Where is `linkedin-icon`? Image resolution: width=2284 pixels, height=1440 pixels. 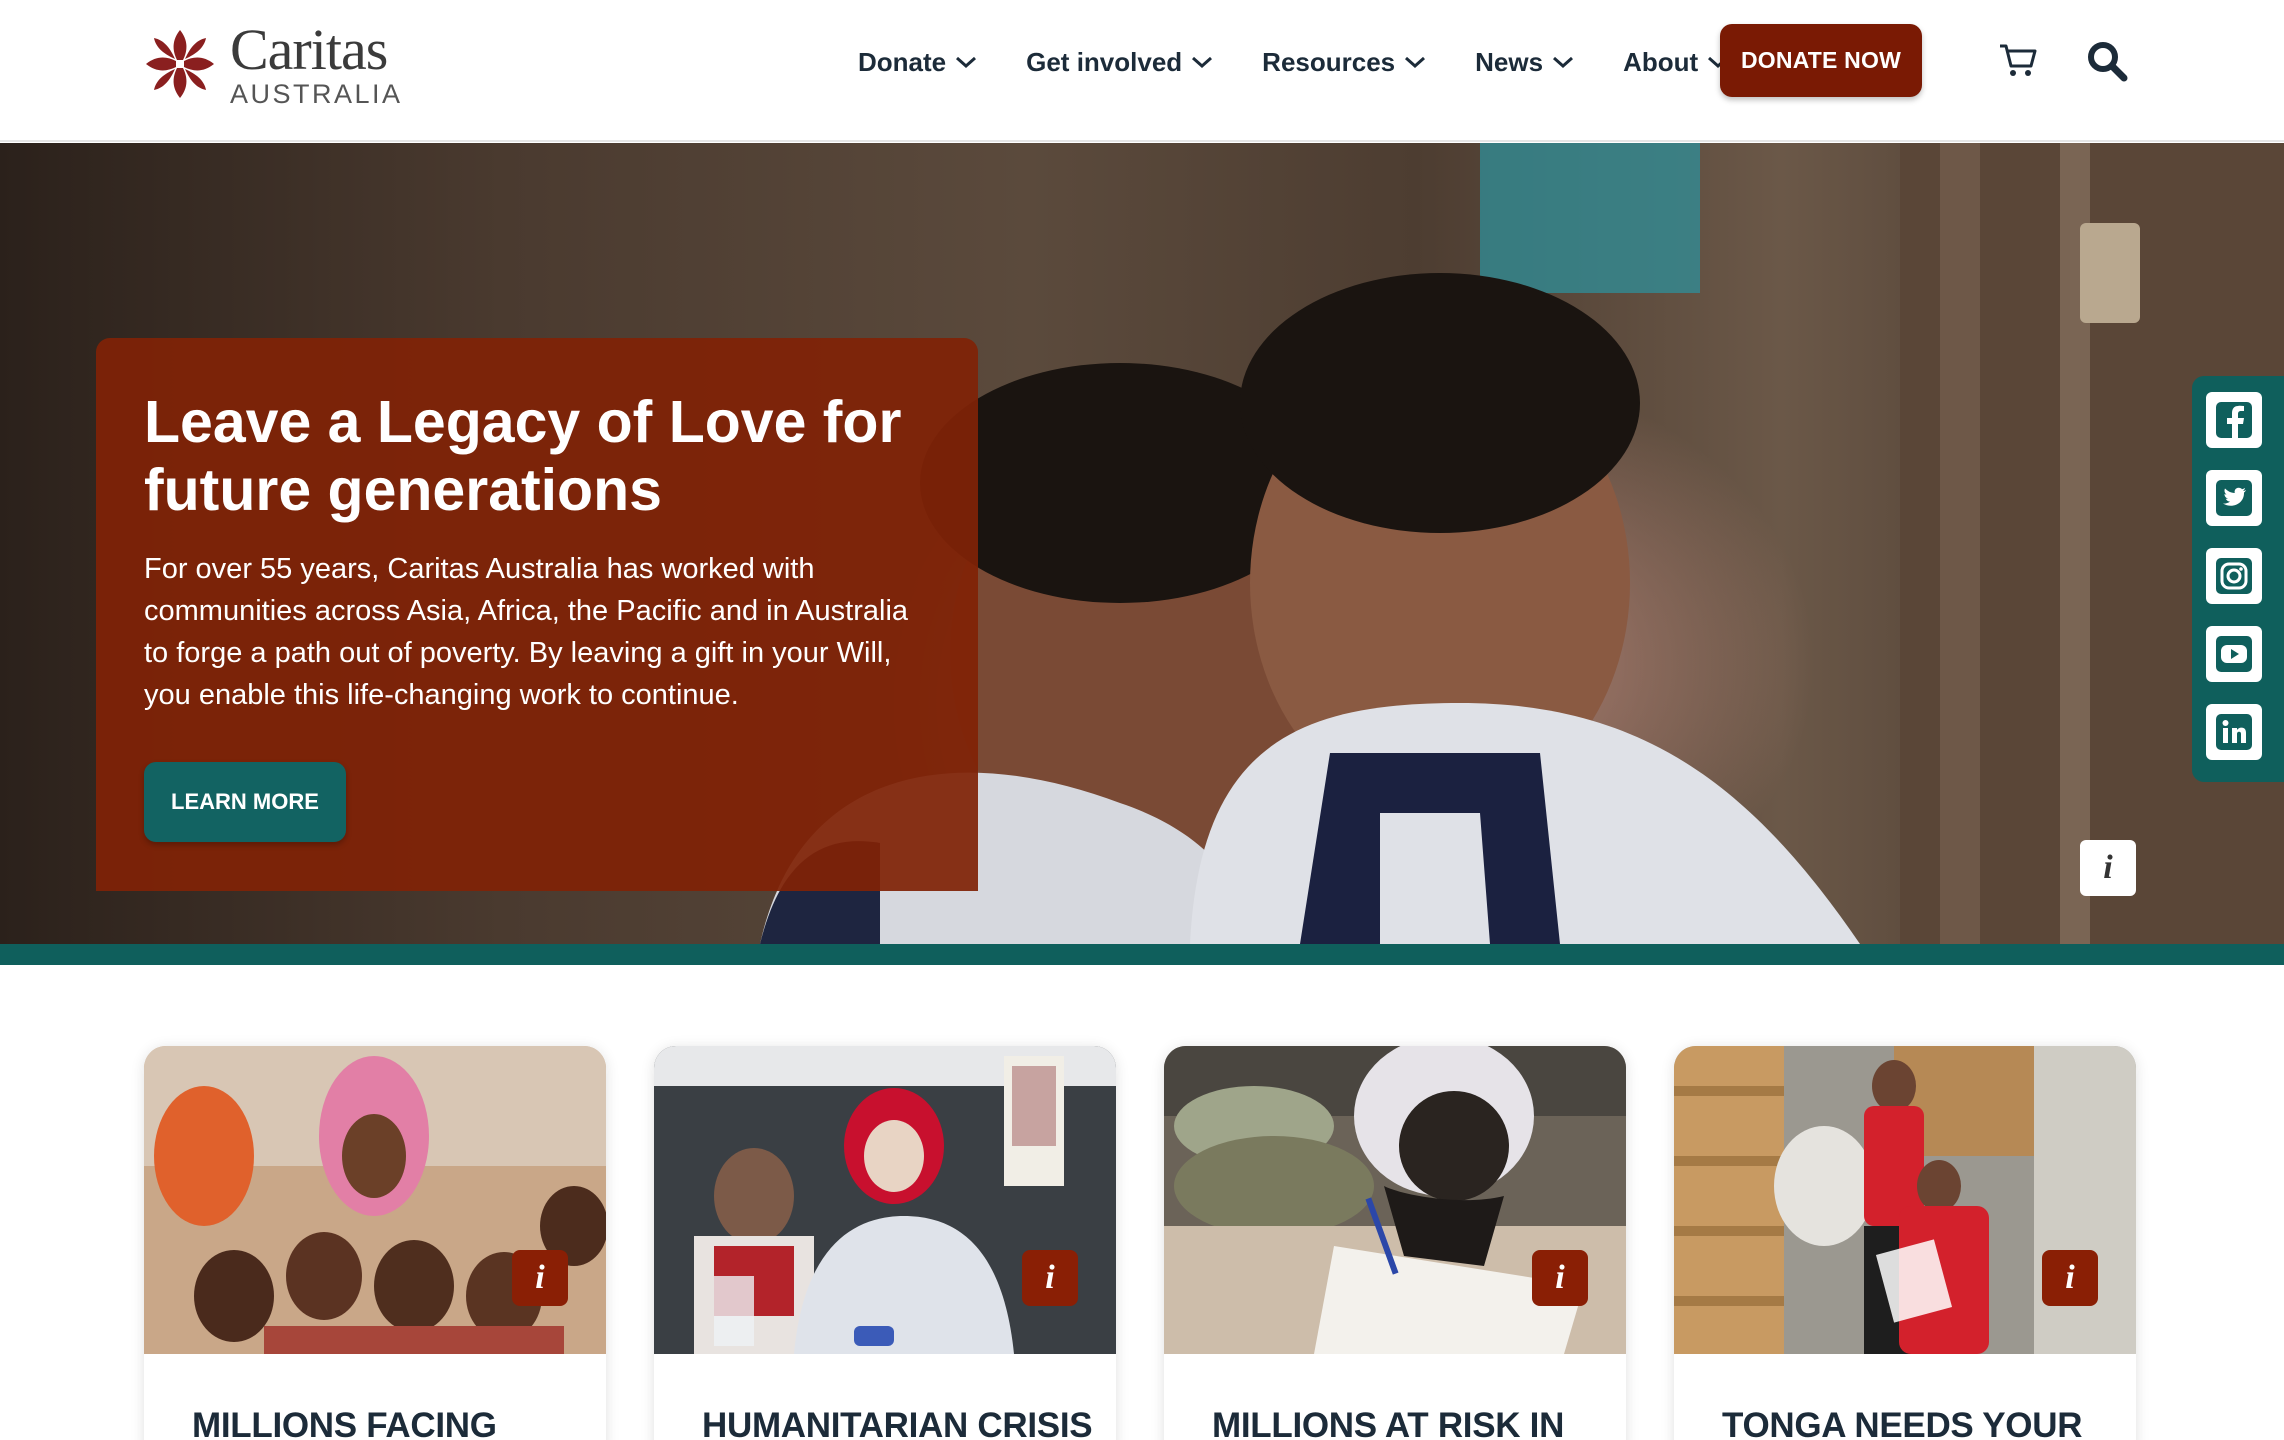
linkedin-icon is located at coordinates (2234, 732).